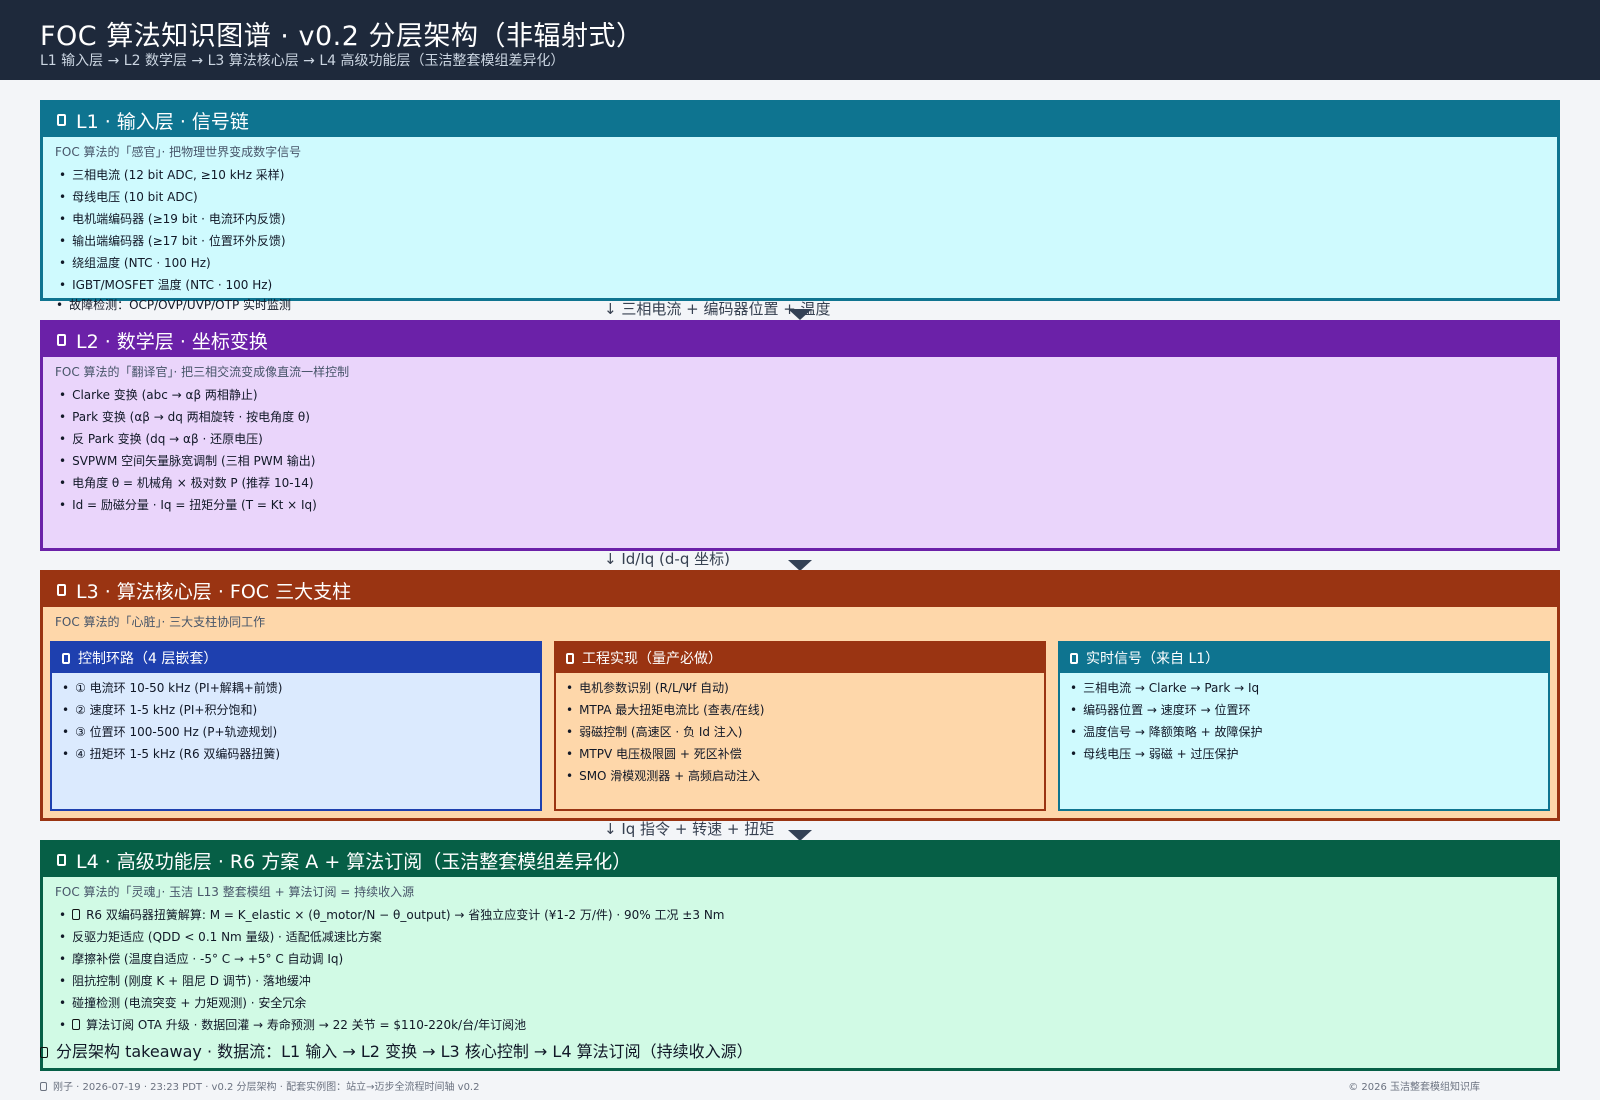 The height and width of the screenshot is (1100, 1600). What do you see at coordinates (148, 659) in the screenshot?
I see `pillar-title: 控制环路（4 层嵌套）` at bounding box center [148, 659].